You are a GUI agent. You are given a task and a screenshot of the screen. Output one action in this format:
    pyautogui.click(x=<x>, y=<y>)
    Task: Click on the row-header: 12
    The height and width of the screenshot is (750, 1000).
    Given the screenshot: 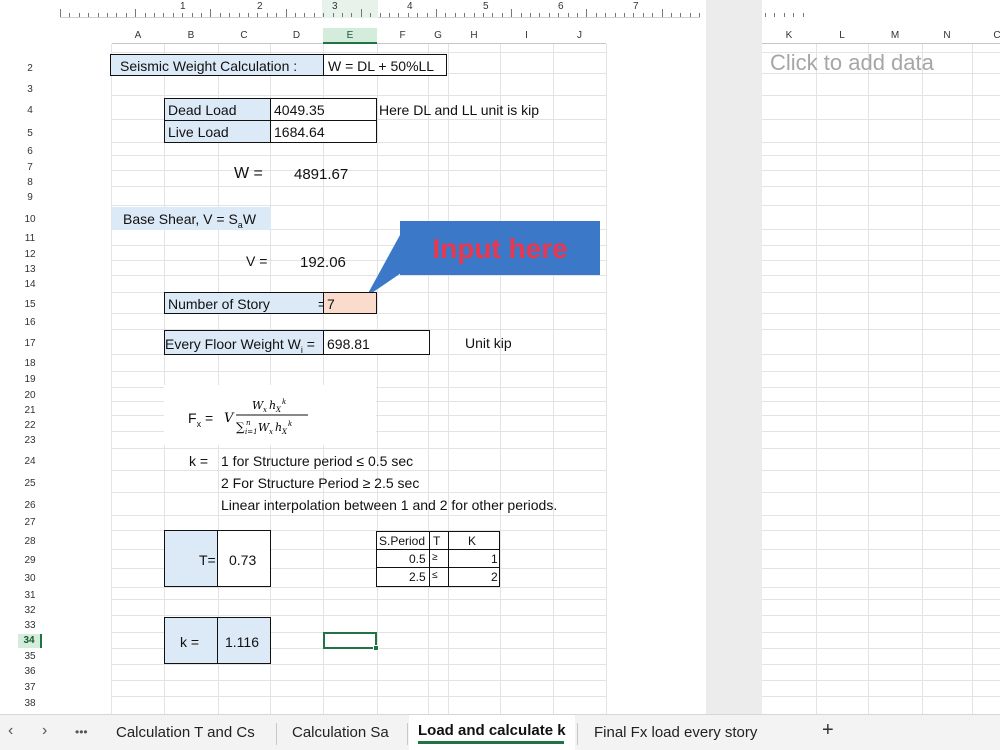 What is the action you would take?
    pyautogui.click(x=30, y=255)
    